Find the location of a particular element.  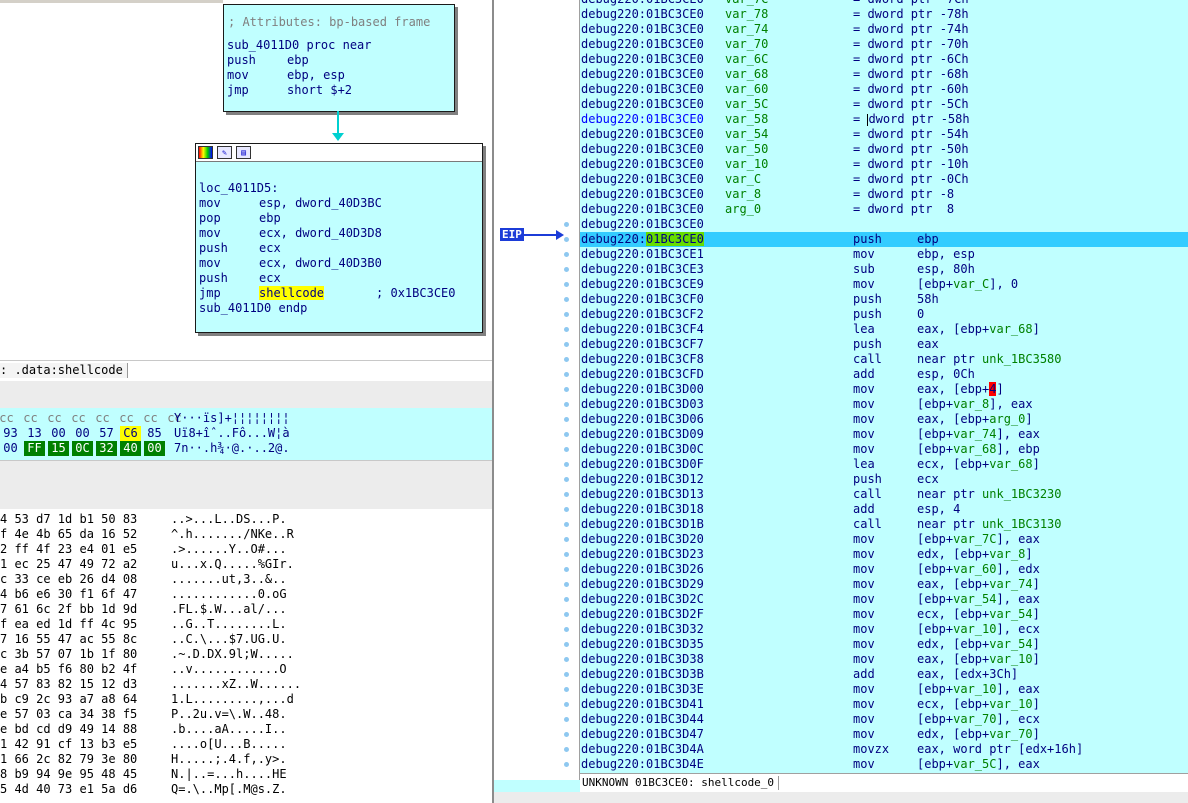

listing-row: debug220:01BC3CE0 arg_0 = dword ptr 8 is located at coordinates (884, 209).